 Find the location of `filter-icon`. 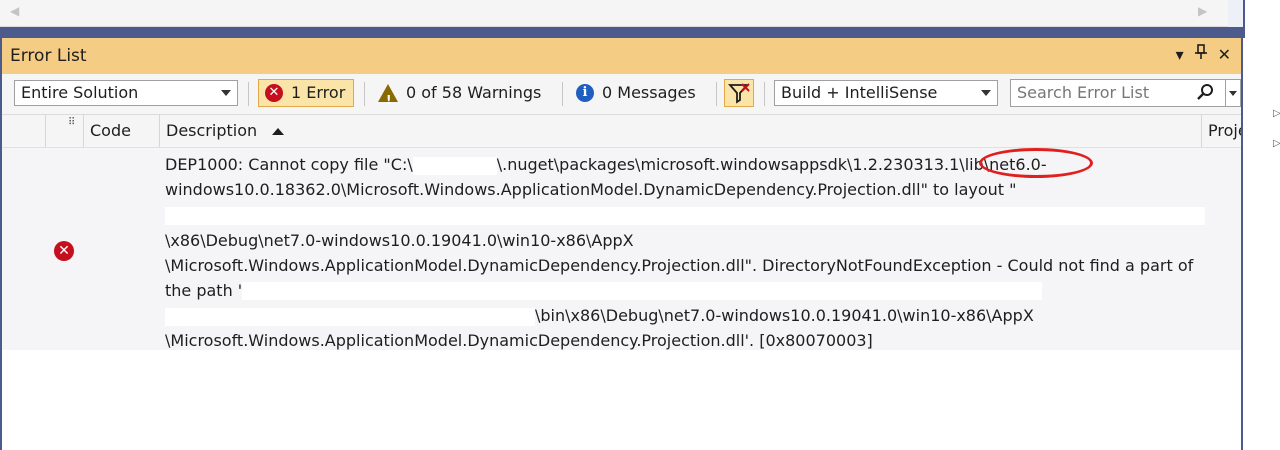

filter-icon is located at coordinates (739, 93).